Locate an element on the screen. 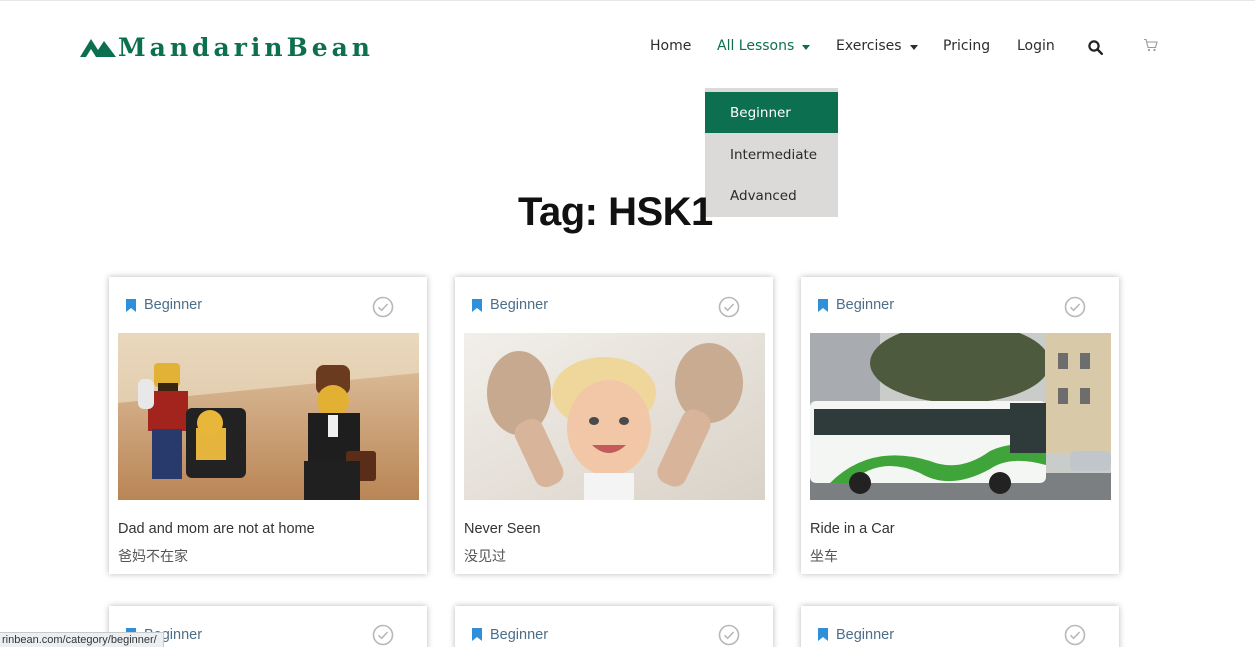 The width and height of the screenshot is (1255, 647). lesson-card: Beginner Never Seen 没见过 is located at coordinates (614, 425).